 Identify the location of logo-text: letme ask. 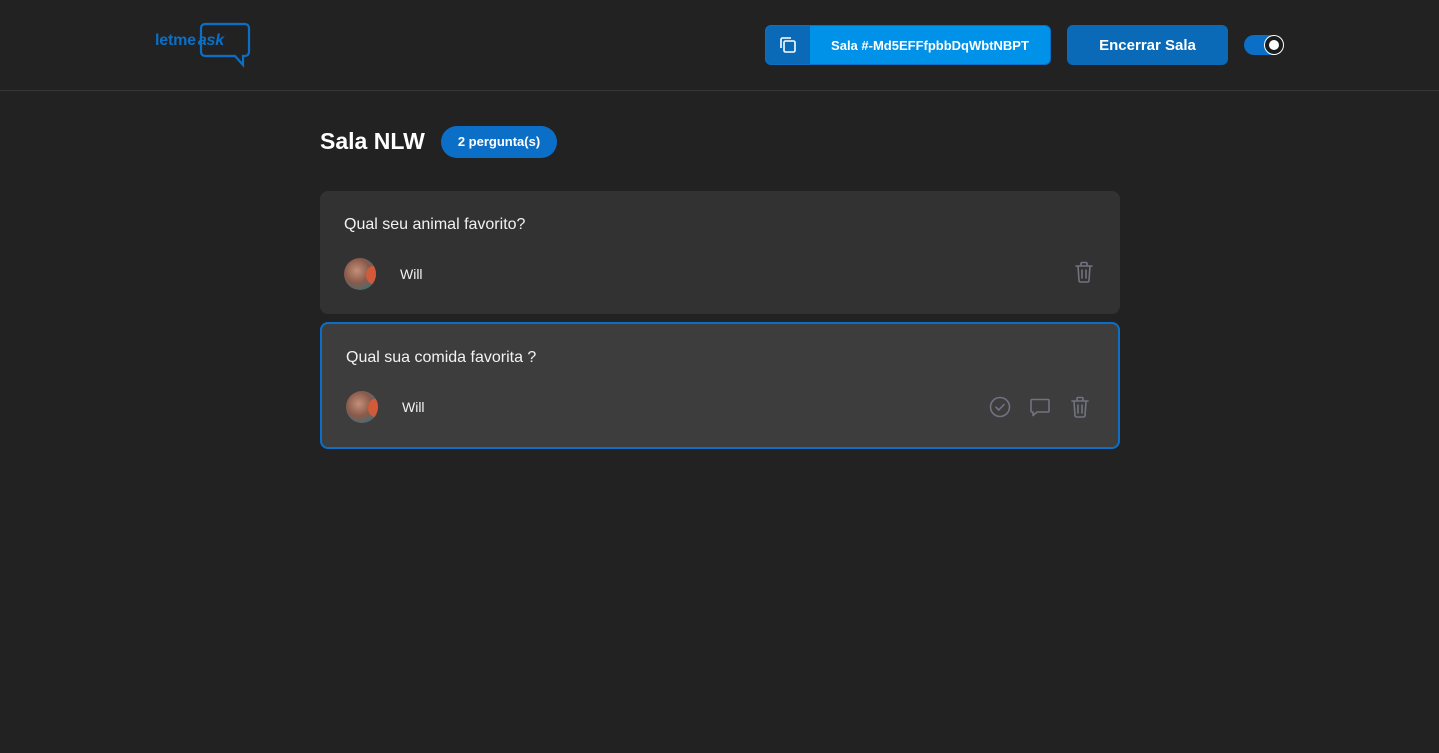
(189, 41).